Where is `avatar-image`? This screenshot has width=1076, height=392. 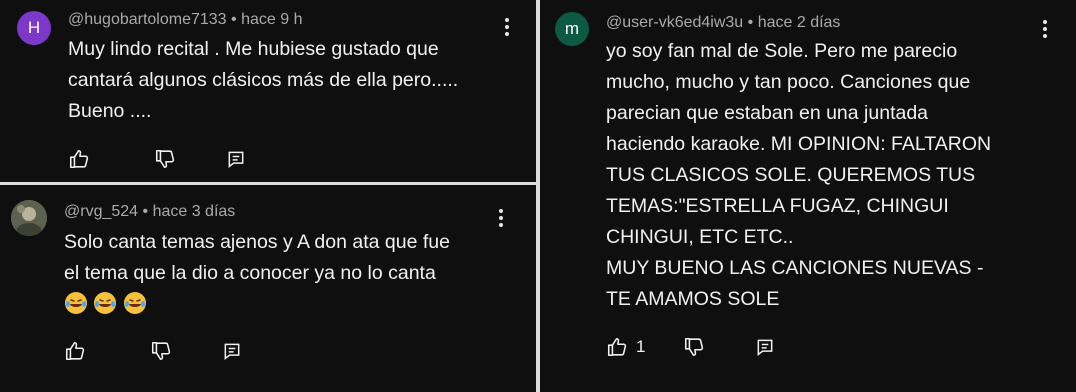
avatar-image is located at coordinates (29, 218).